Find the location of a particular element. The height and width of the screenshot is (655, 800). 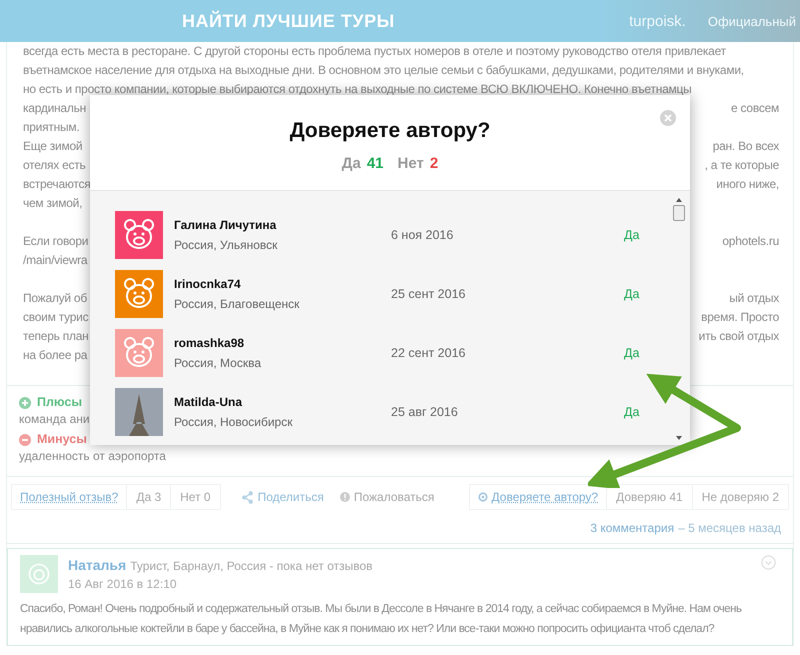

header-title: НАЙТИ ЛУЧШИЕ ТУРЫ is located at coordinates (288, 21).